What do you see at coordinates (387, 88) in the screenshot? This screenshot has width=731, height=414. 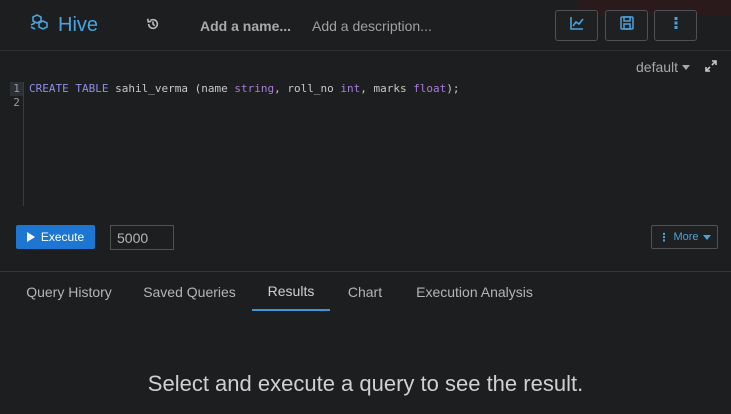 I see `code-text: , marks` at bounding box center [387, 88].